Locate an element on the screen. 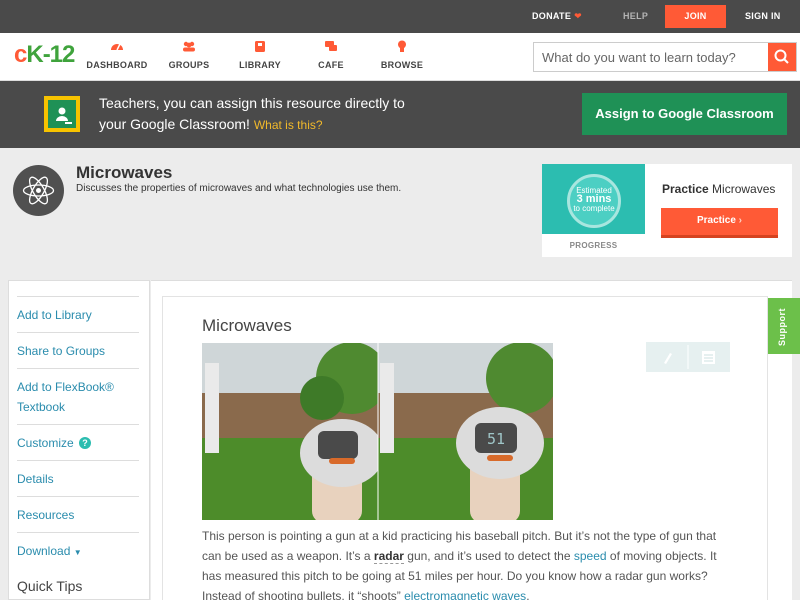  nav-dashboard: DASHBOARD is located at coordinates (117, 54).